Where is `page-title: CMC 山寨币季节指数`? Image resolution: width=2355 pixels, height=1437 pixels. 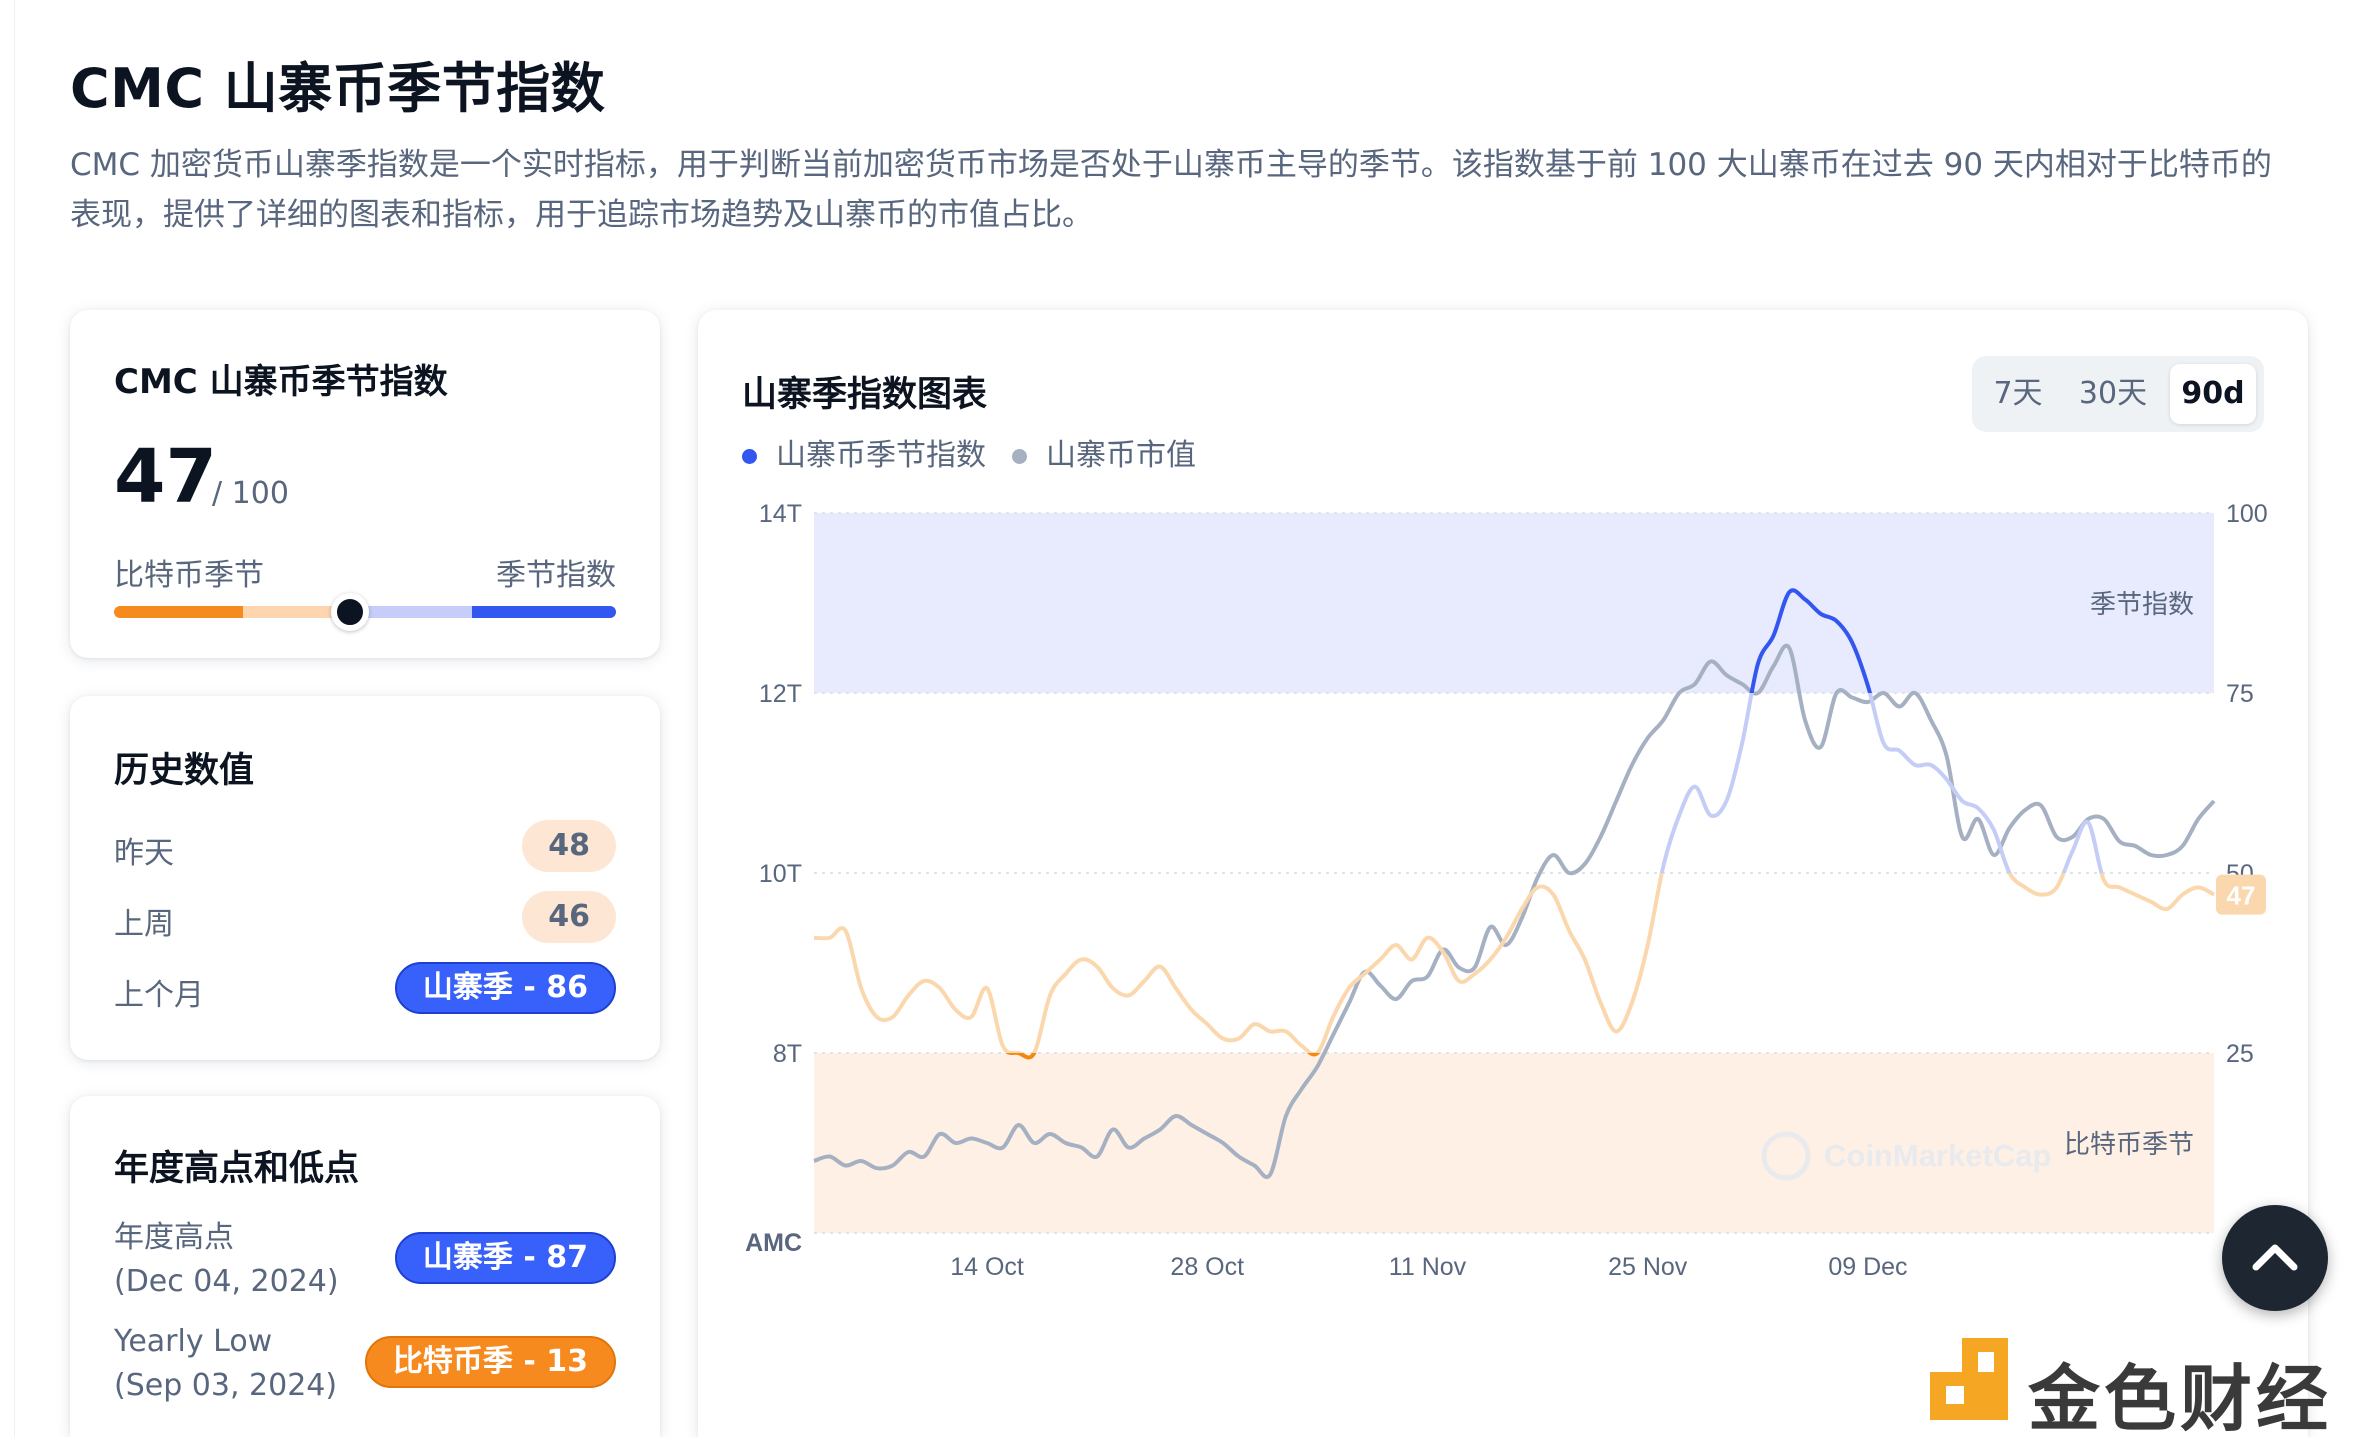 page-title: CMC 山寨币季节指数 is located at coordinates (338, 88).